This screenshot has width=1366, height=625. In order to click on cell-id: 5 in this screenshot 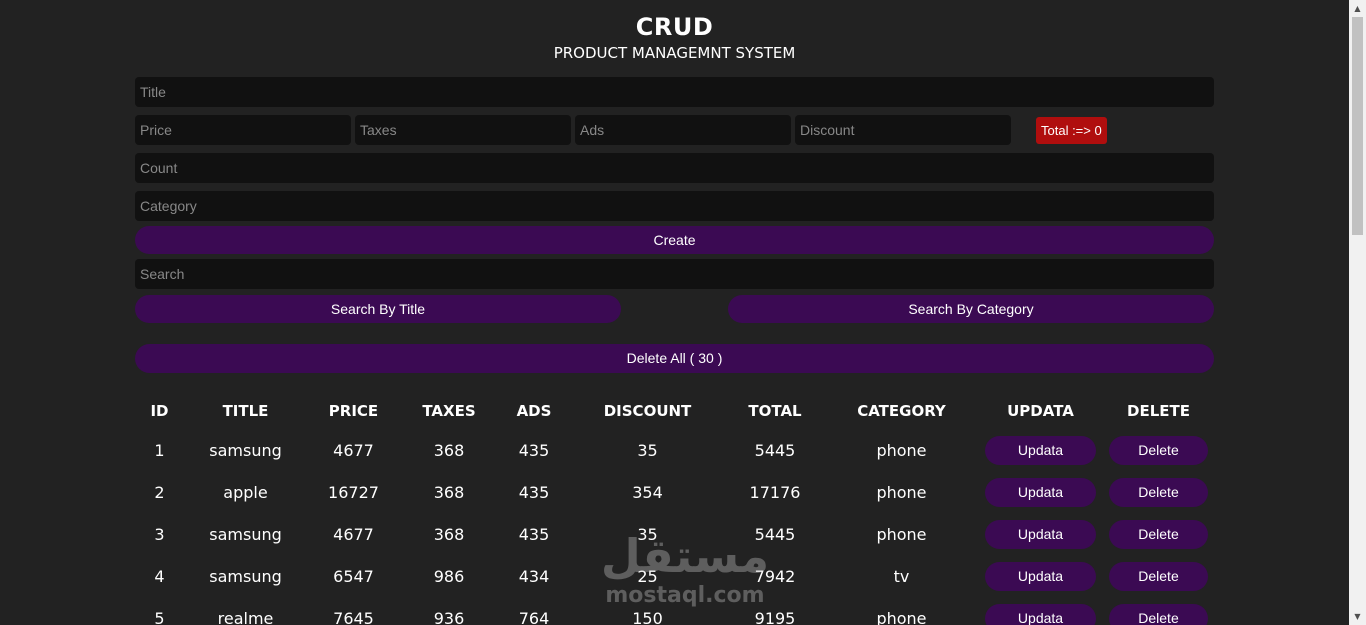, I will do `click(159, 616)`.